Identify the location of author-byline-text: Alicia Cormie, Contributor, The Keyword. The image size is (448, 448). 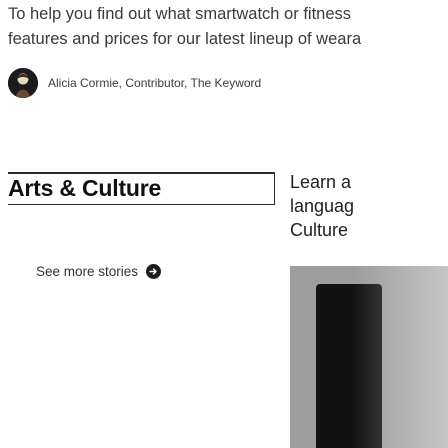
(155, 83).